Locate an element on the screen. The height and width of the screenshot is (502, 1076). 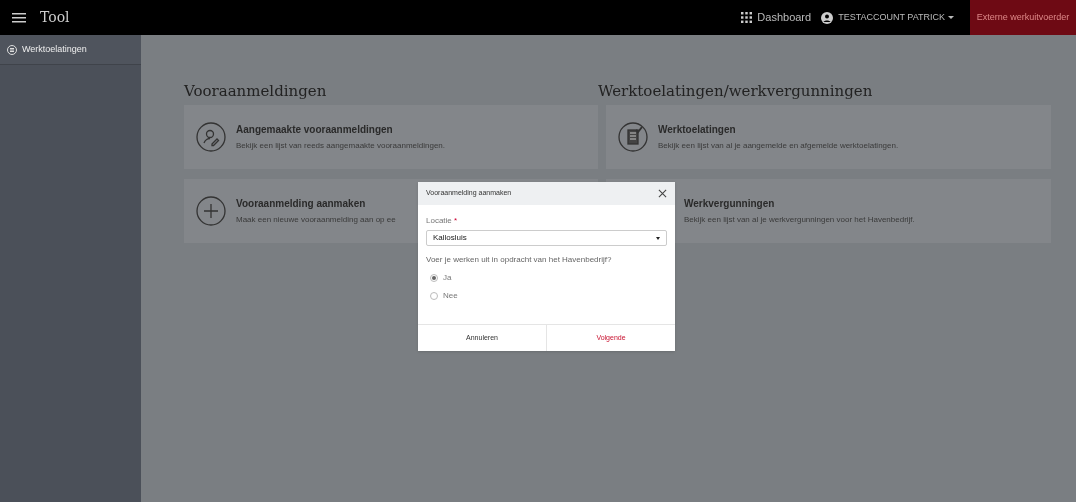
user-icon is located at coordinates (827, 17).